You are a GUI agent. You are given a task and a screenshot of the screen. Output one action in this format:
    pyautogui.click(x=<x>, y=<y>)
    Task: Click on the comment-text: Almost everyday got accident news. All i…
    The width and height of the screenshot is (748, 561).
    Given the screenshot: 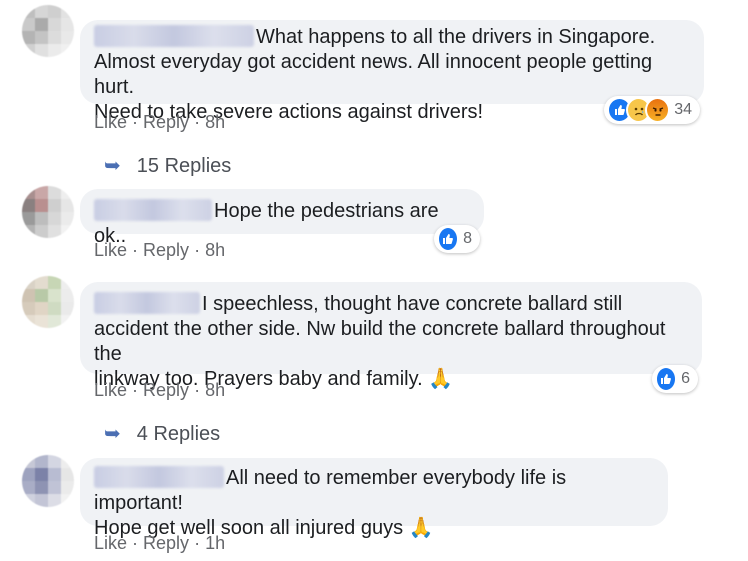 What is the action you would take?
    pyautogui.click(x=373, y=74)
    